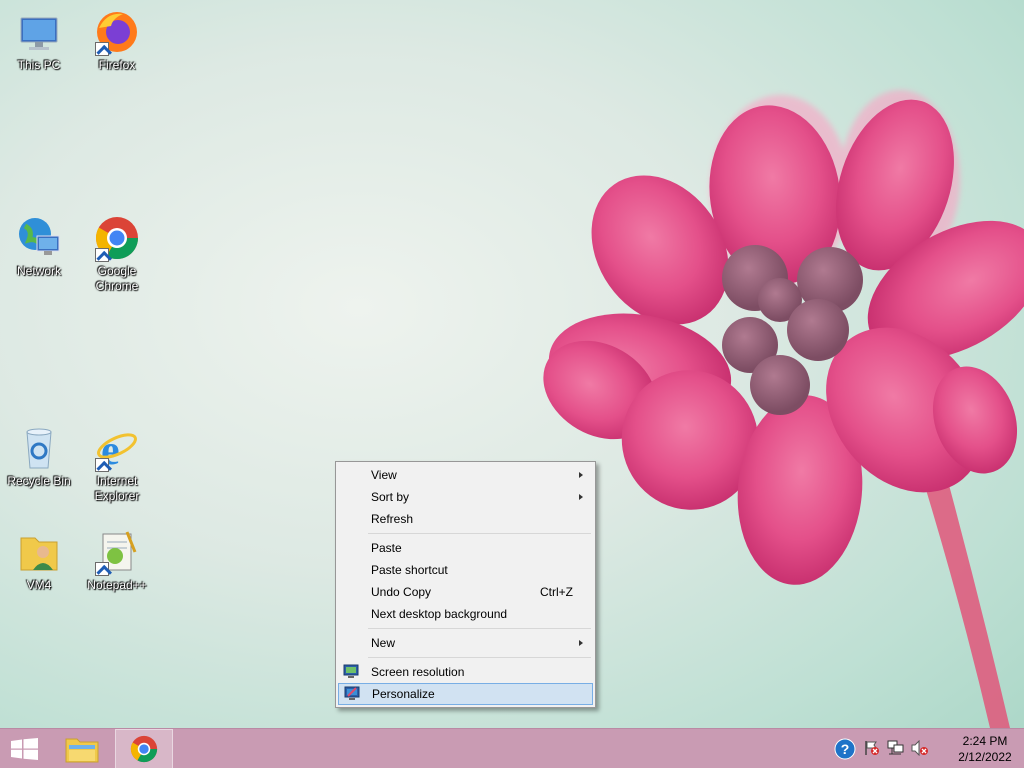 The height and width of the screenshot is (768, 1024). I want to click on start-button, so click(24, 748).